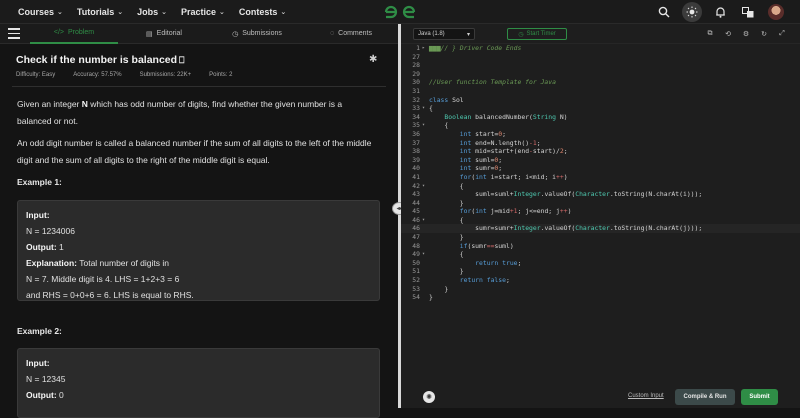 This screenshot has height=418, width=800. I want to click on fullscreen-icon: ⤢, so click(782, 34).